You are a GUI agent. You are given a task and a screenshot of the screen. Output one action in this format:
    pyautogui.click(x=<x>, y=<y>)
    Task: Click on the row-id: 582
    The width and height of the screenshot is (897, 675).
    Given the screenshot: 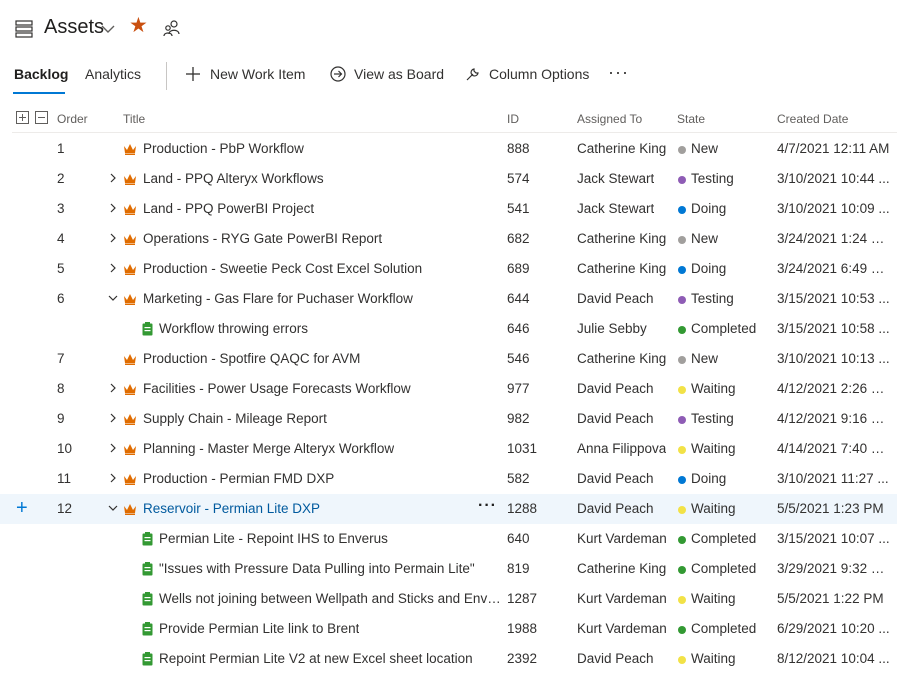 What is the action you would take?
    pyautogui.click(x=518, y=478)
    